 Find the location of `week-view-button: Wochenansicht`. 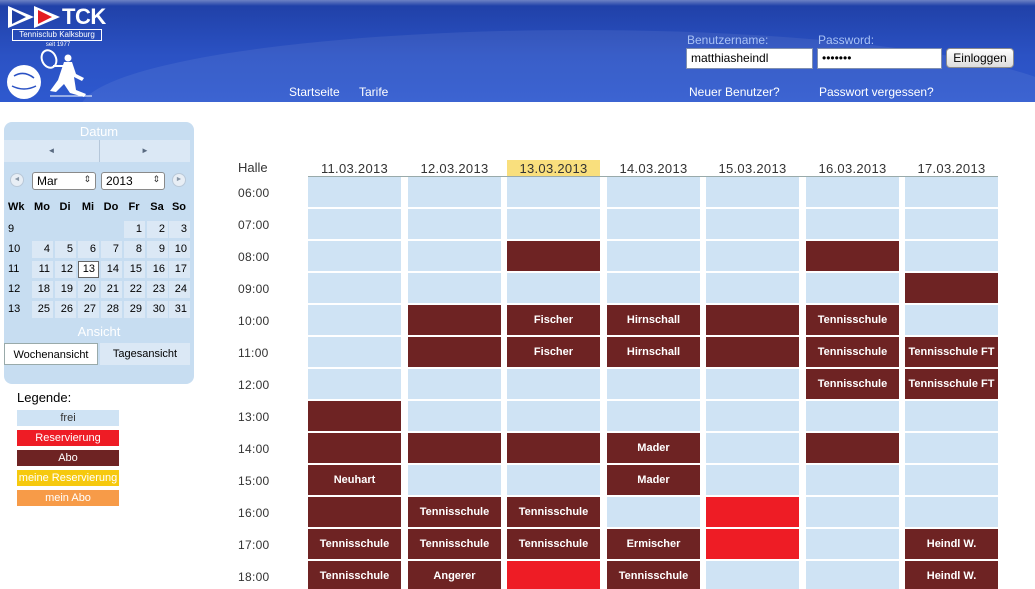

week-view-button: Wochenansicht is located at coordinates (51, 354).